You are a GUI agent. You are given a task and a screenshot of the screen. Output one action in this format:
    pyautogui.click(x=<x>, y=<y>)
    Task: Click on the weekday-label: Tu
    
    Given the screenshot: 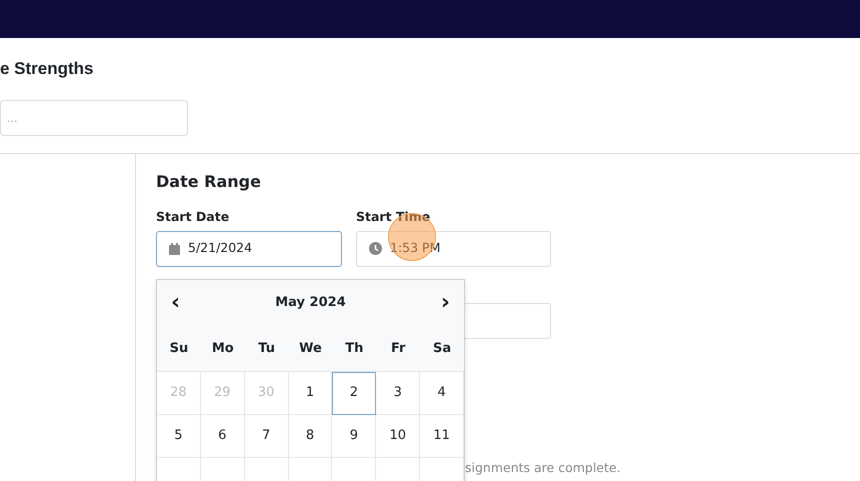 What is the action you would take?
    pyautogui.click(x=266, y=349)
    